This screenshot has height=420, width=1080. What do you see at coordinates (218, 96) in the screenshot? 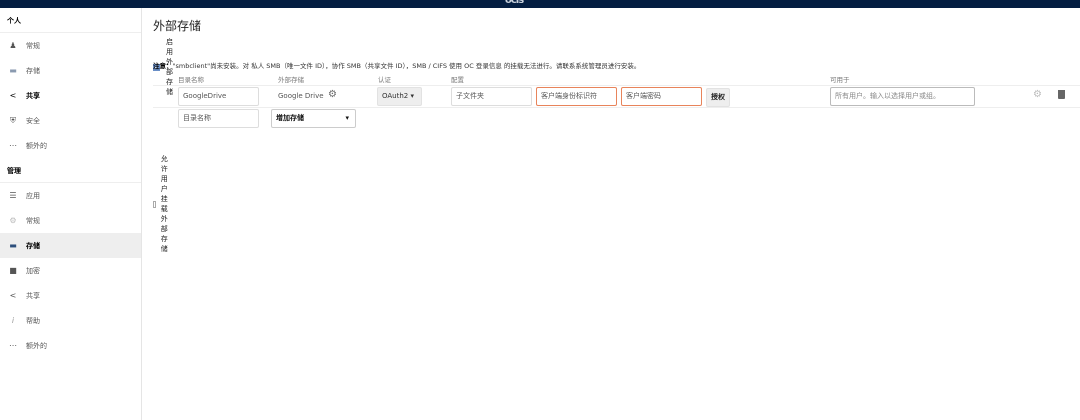
I see `folder-name-input: GoogleDrive` at bounding box center [218, 96].